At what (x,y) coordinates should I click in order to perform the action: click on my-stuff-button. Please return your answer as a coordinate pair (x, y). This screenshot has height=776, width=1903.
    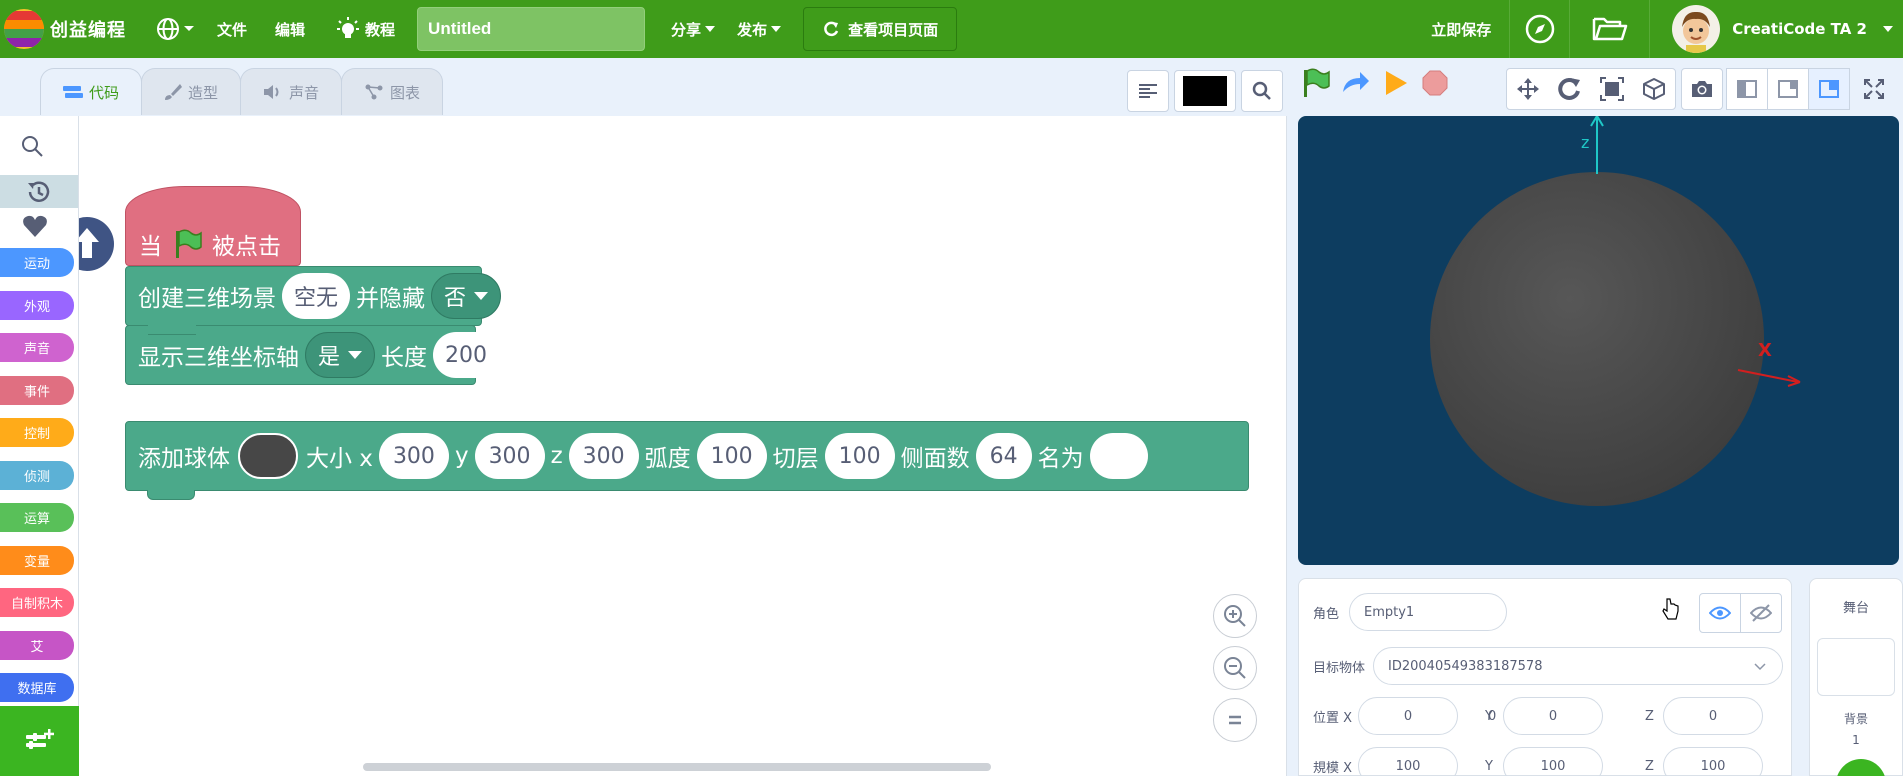
    Looking at the image, I should click on (1610, 29).